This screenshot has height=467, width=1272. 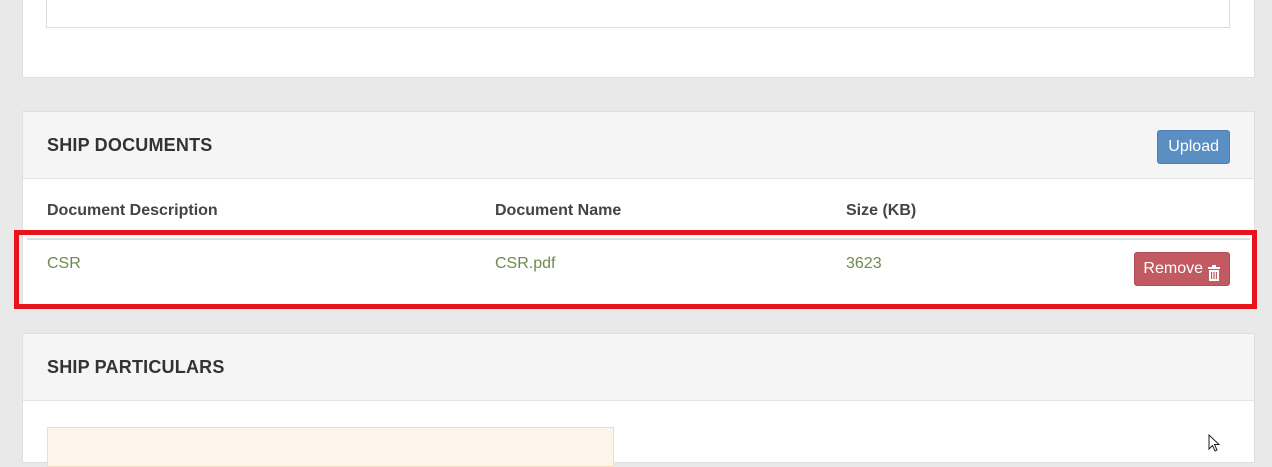 I want to click on column-header-description: Document Description, so click(x=132, y=210).